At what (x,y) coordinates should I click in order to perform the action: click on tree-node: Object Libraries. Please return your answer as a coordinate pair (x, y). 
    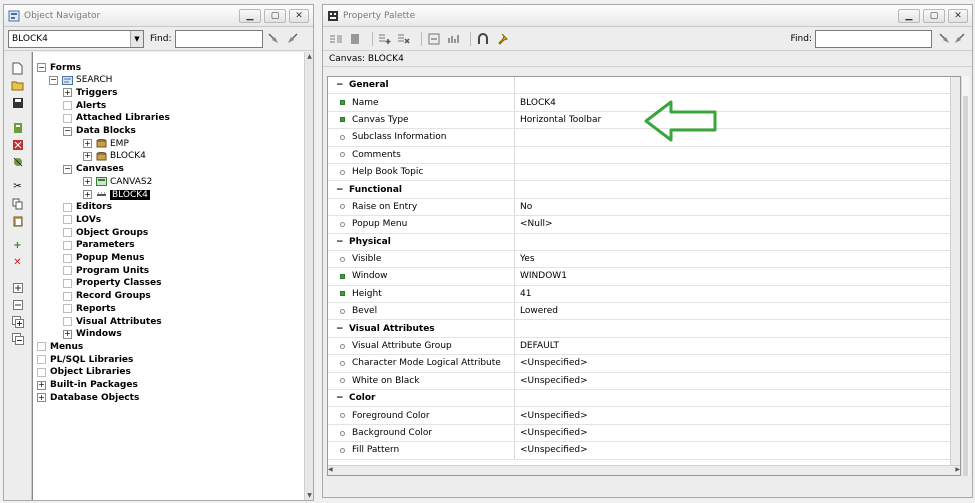
    Looking at the image, I should click on (84, 372).